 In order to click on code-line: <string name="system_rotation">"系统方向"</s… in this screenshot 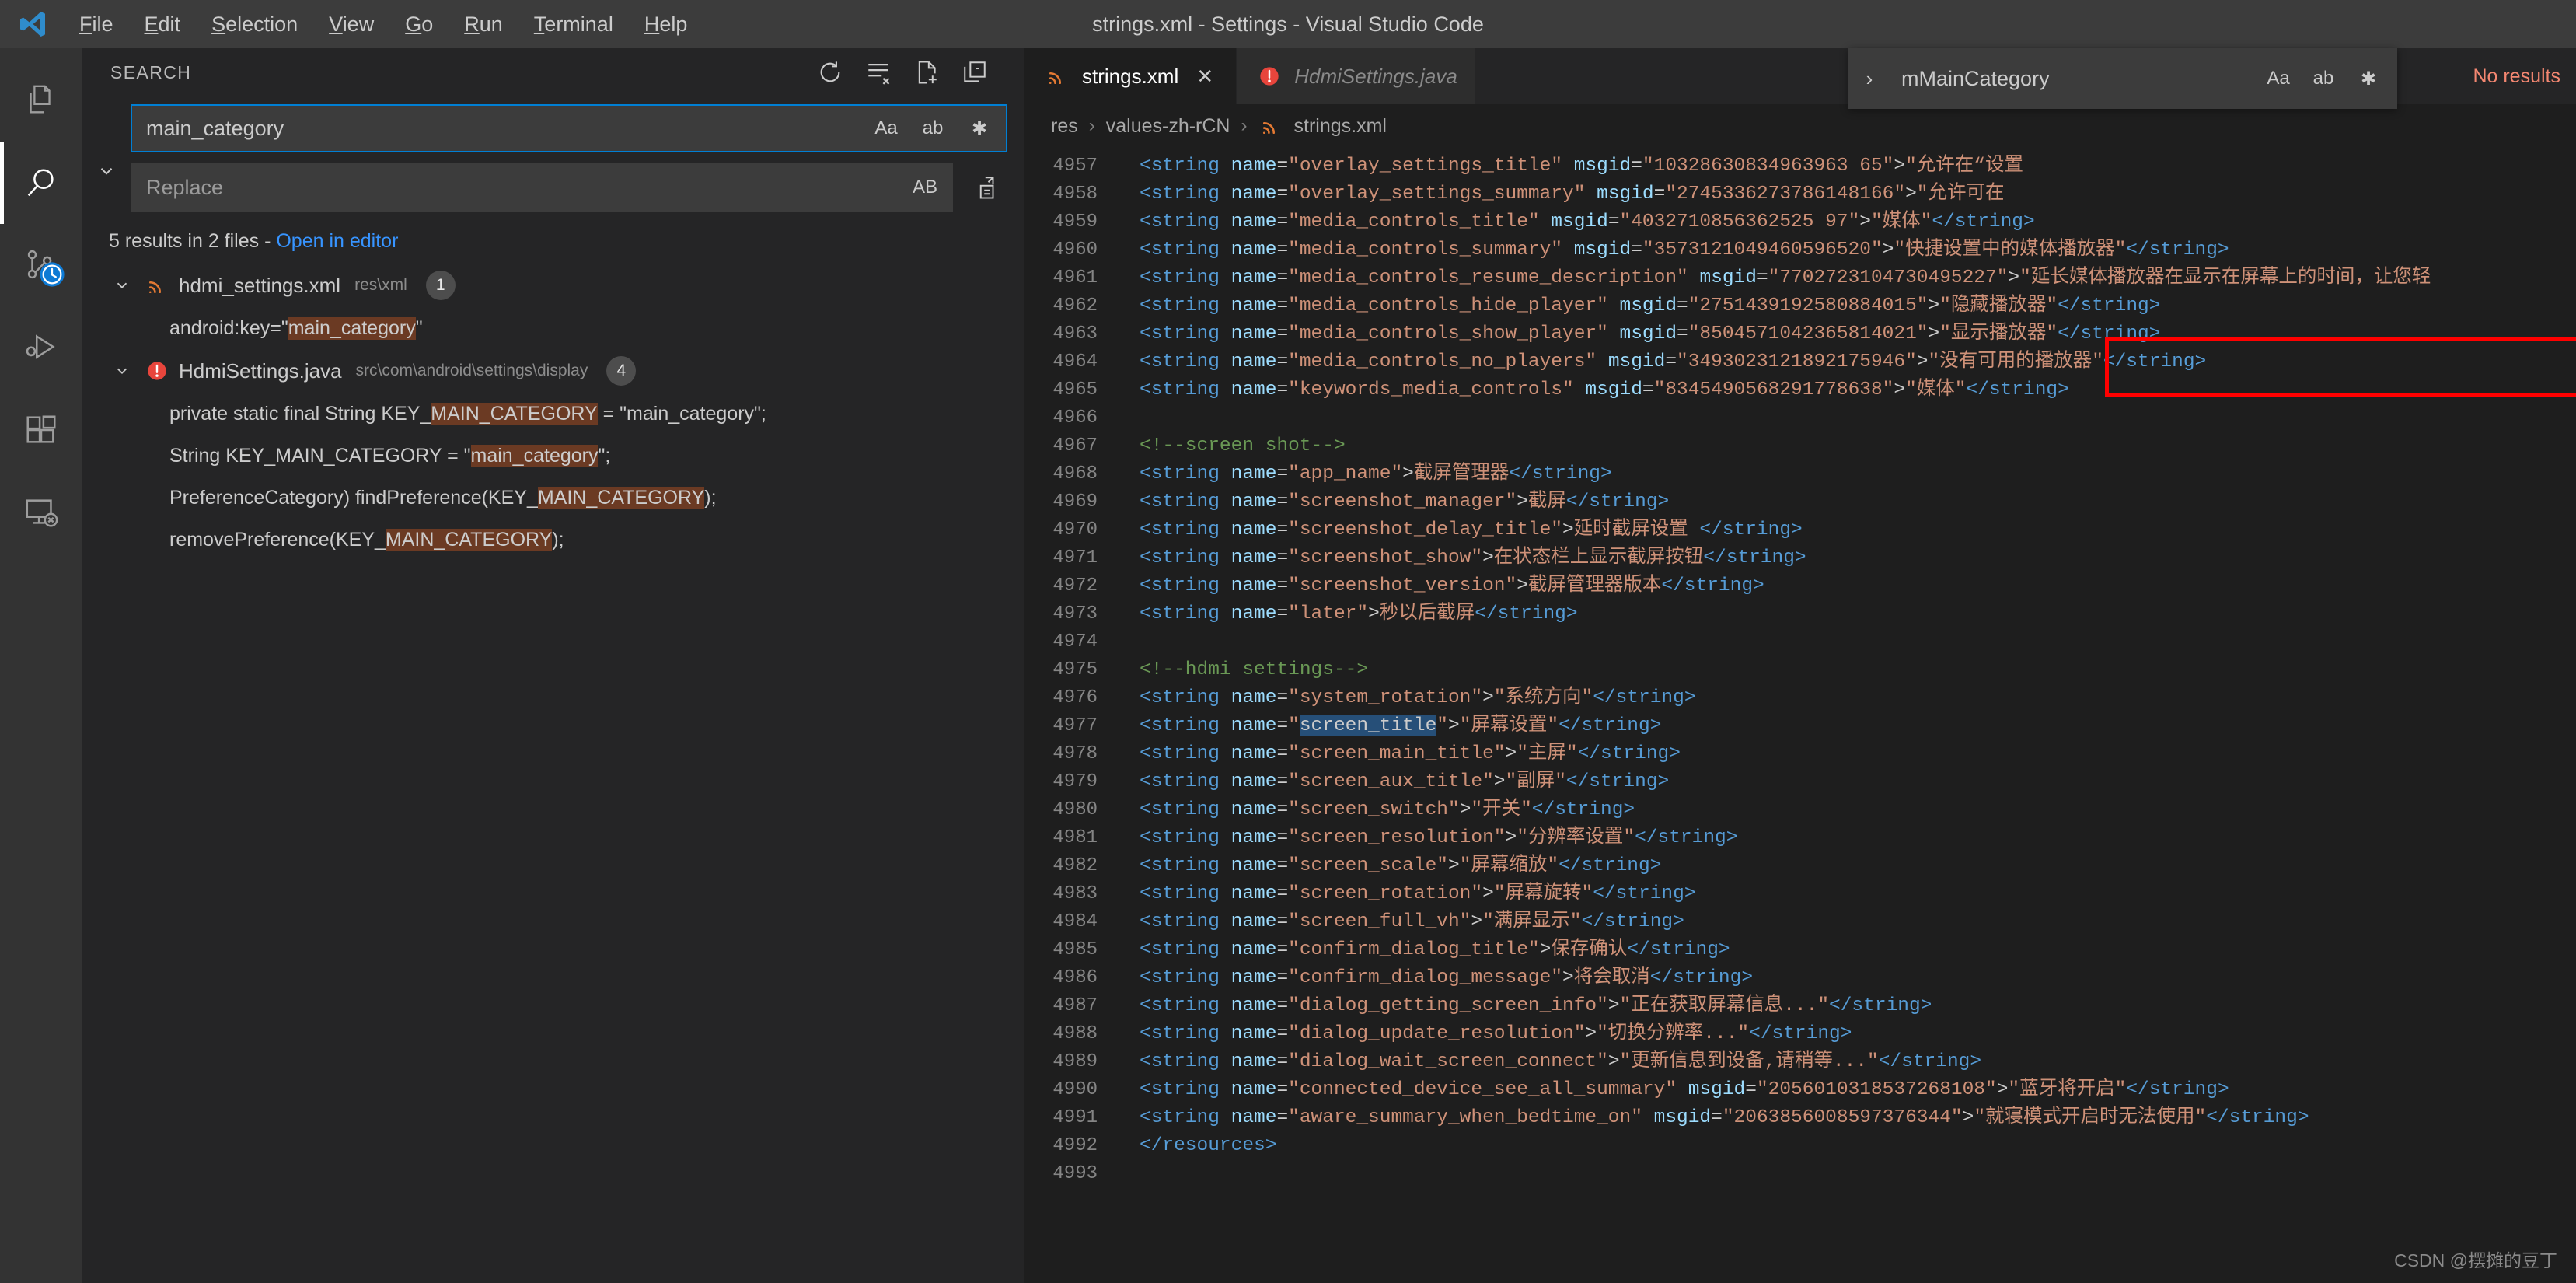, I will do `click(1858, 698)`.